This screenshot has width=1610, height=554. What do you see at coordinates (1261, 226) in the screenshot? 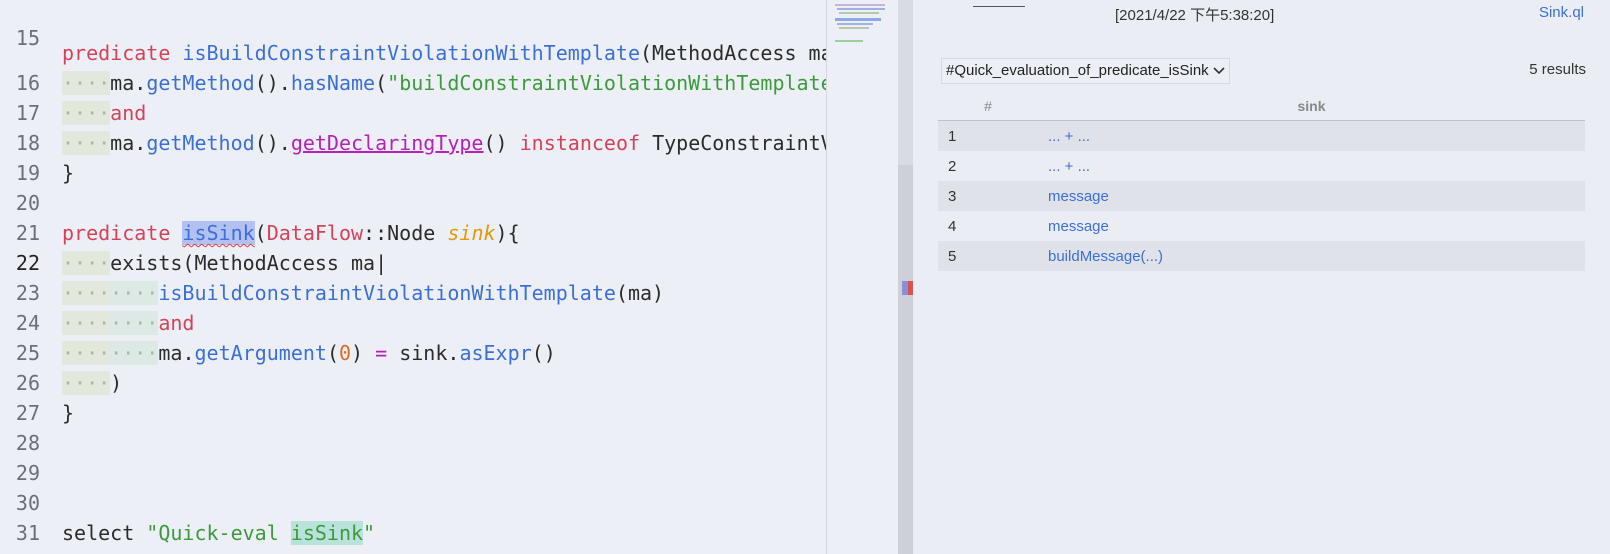
I see `table-row: 4 message` at bounding box center [1261, 226].